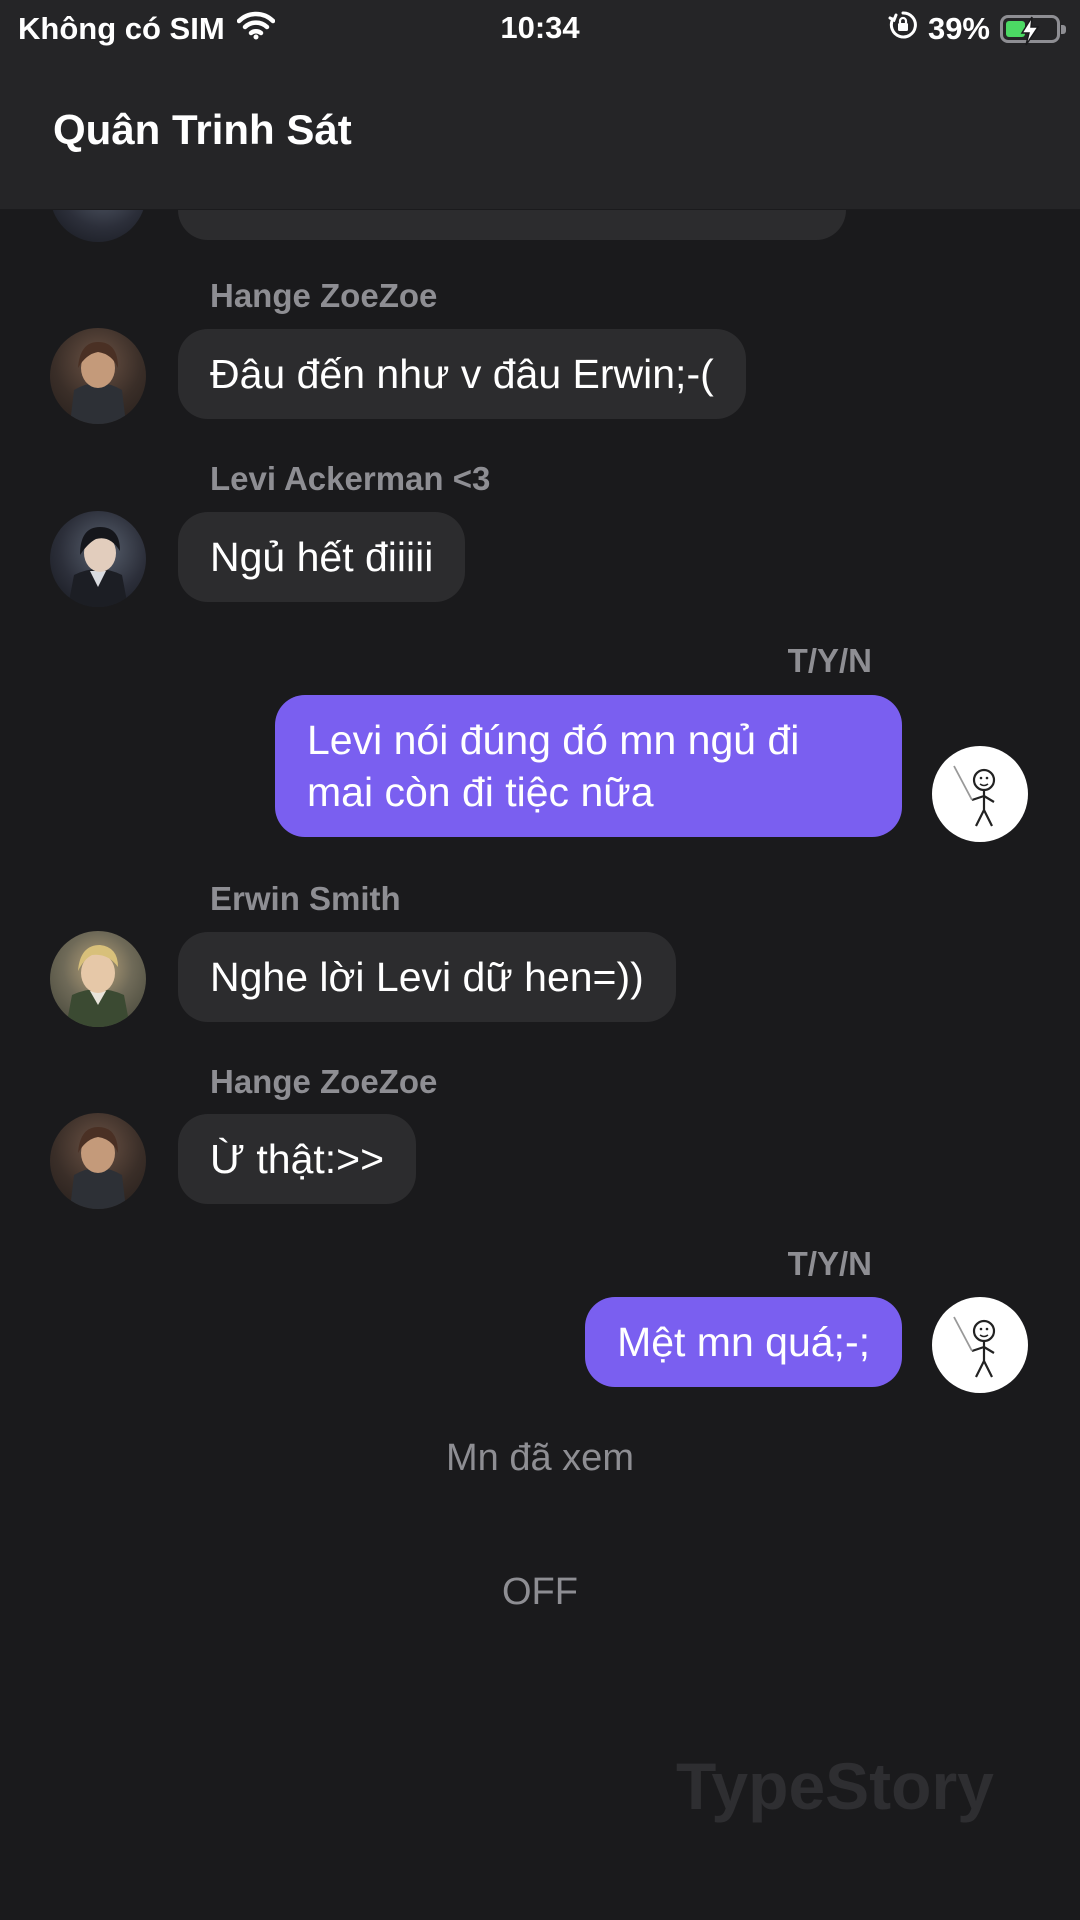  What do you see at coordinates (350, 478) in the screenshot?
I see `sender-name: Levi Ackerman <3` at bounding box center [350, 478].